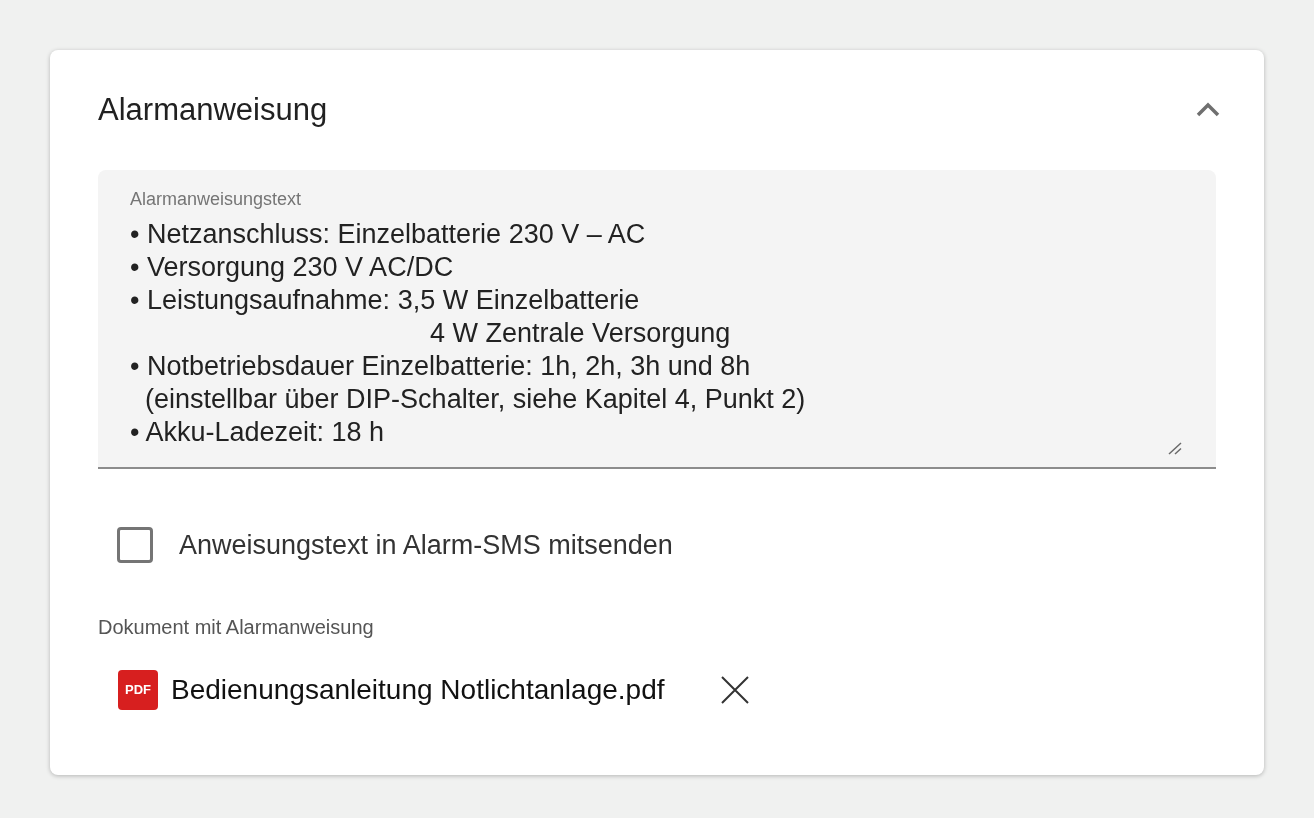 This screenshot has height=818, width=1314. What do you see at coordinates (216, 199) in the screenshot?
I see `field-label: Alarmanweisungstext` at bounding box center [216, 199].